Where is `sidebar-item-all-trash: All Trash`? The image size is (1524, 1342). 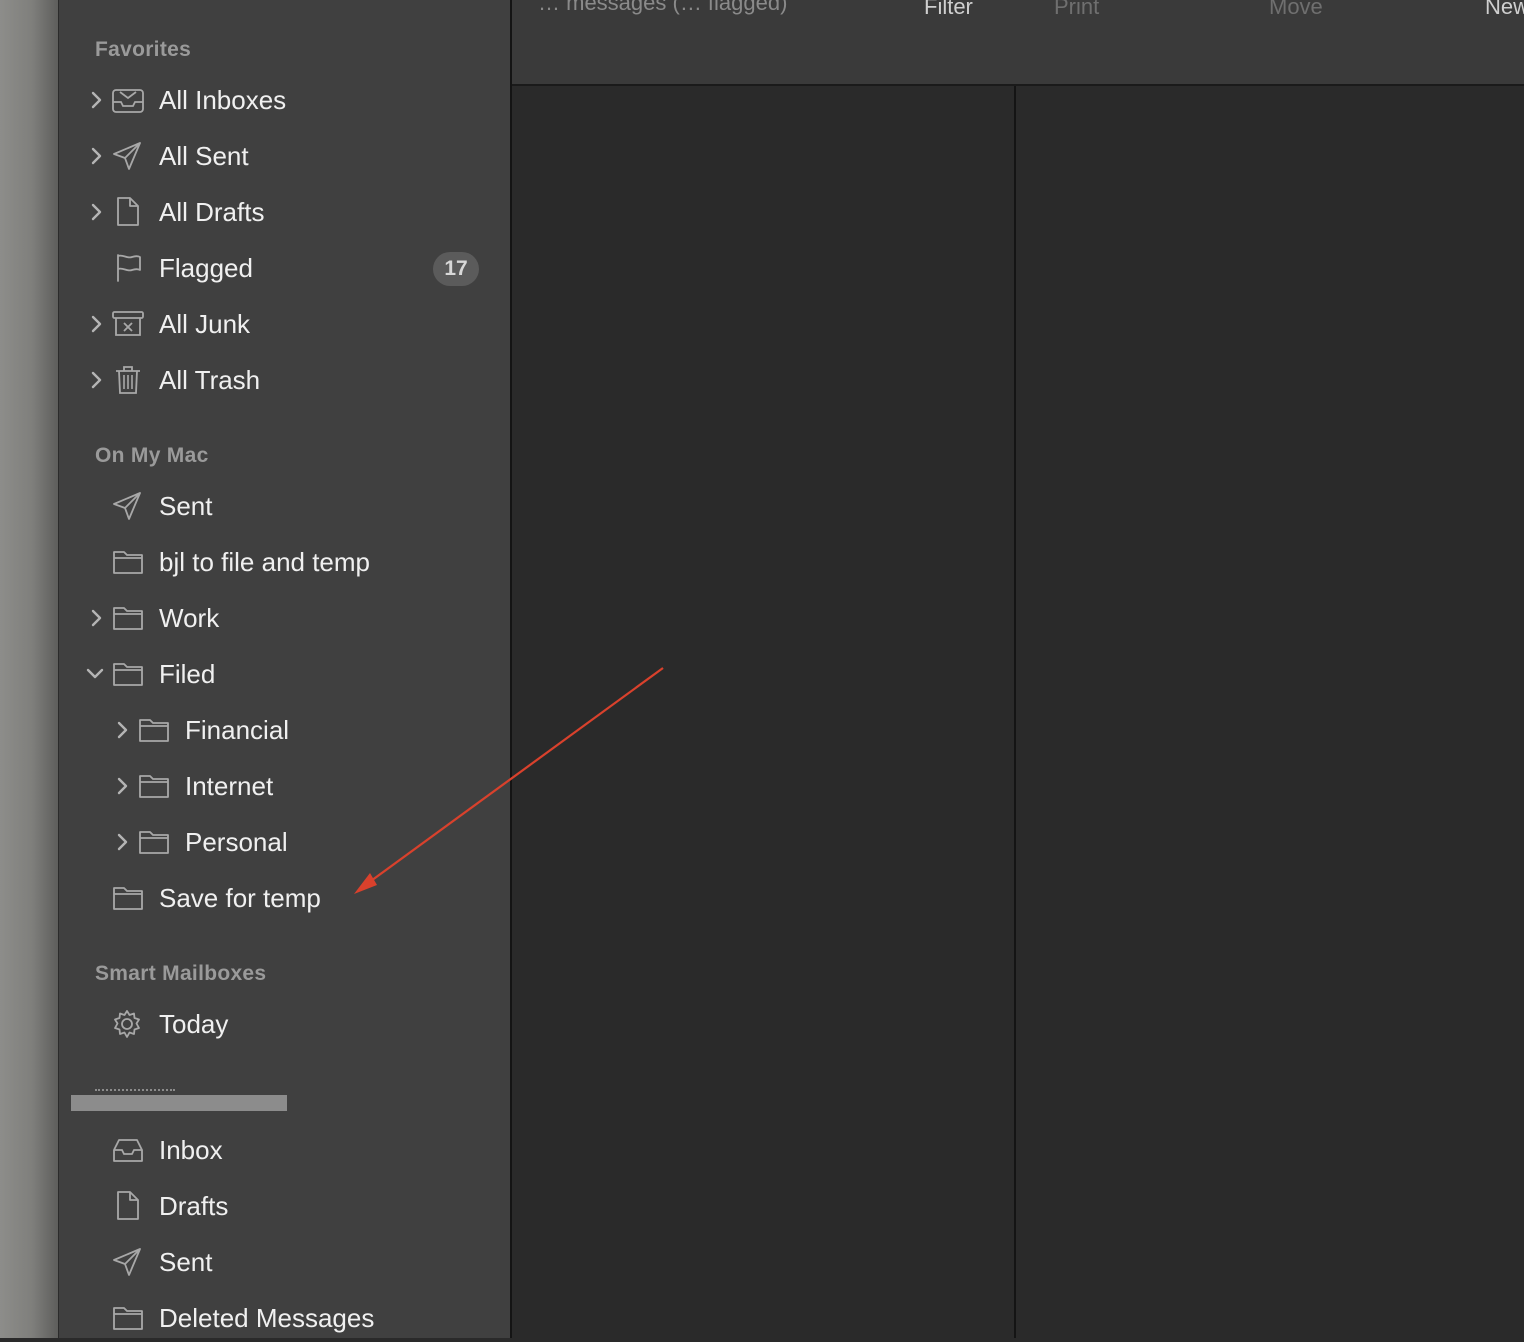
sidebar-item-all-trash: All Trash is located at coordinates (285, 380).